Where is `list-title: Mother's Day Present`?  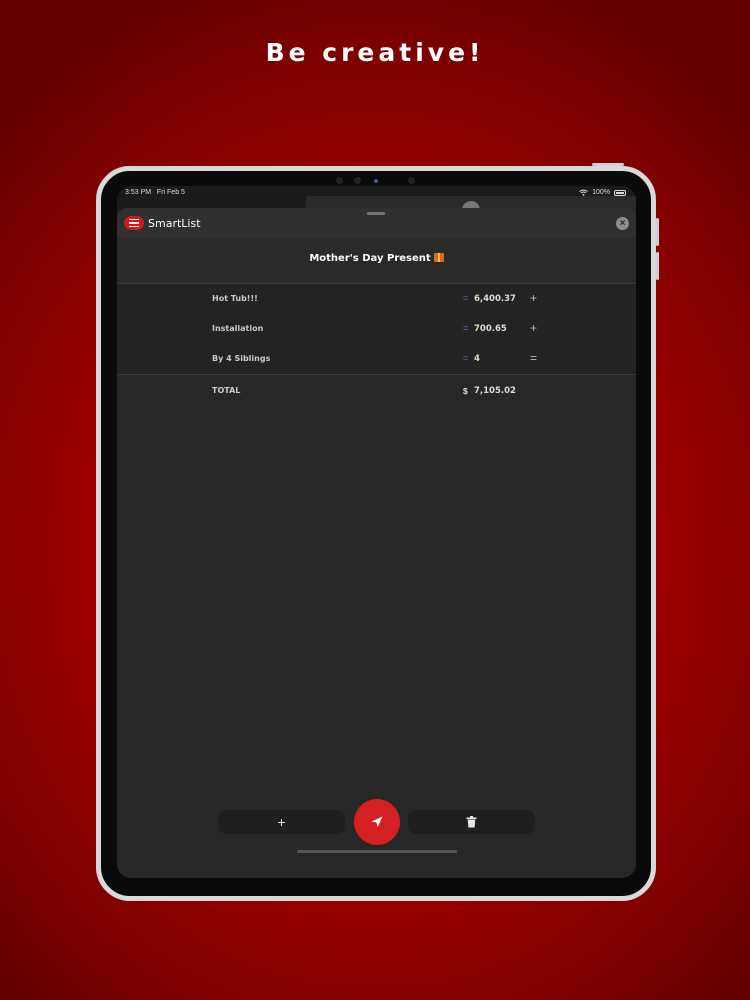 list-title: Mother's Day Present is located at coordinates (376, 258).